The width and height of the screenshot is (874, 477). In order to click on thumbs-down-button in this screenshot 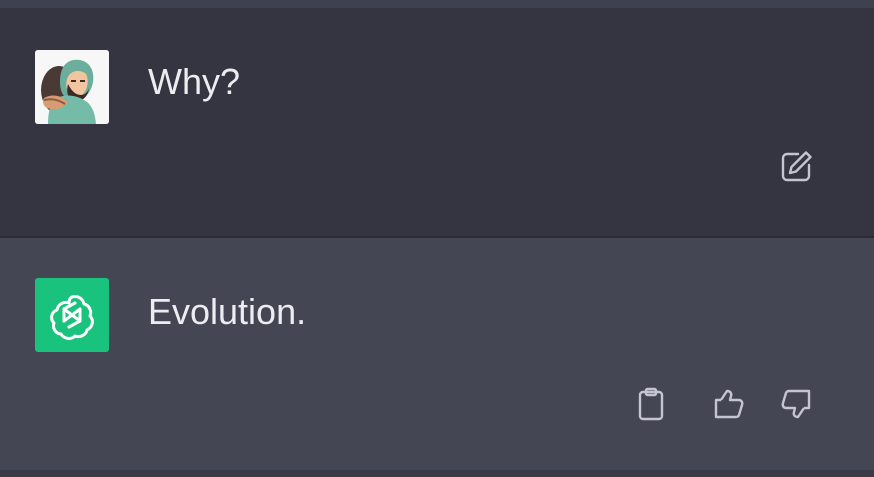, I will do `click(797, 404)`.